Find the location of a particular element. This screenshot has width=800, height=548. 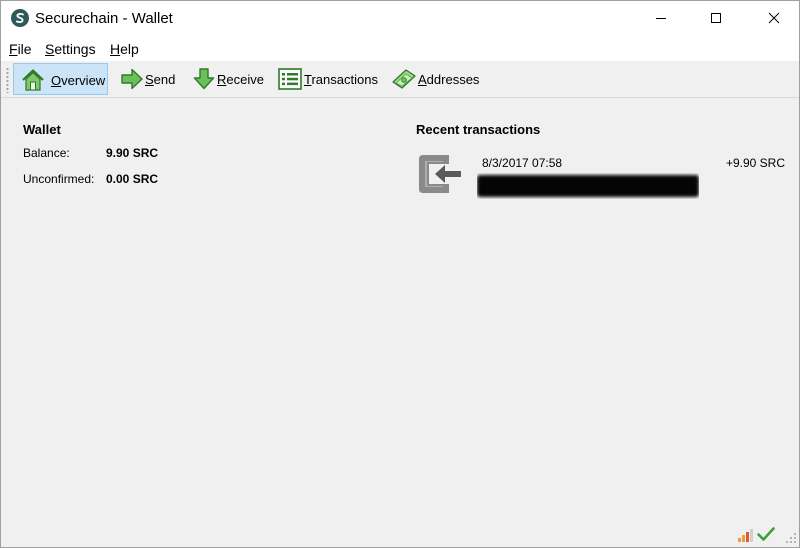

menu-help: Help is located at coordinates (124, 49).